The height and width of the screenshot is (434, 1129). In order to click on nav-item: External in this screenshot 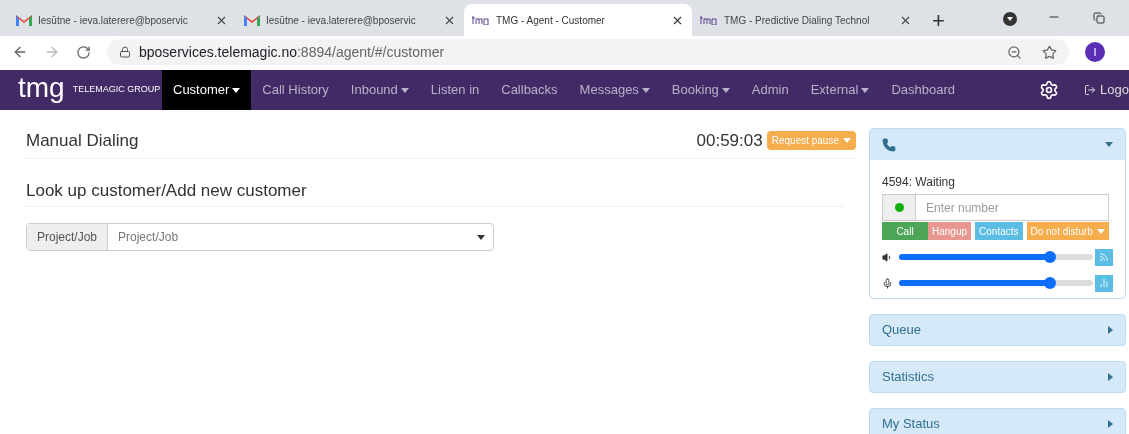, I will do `click(840, 90)`.